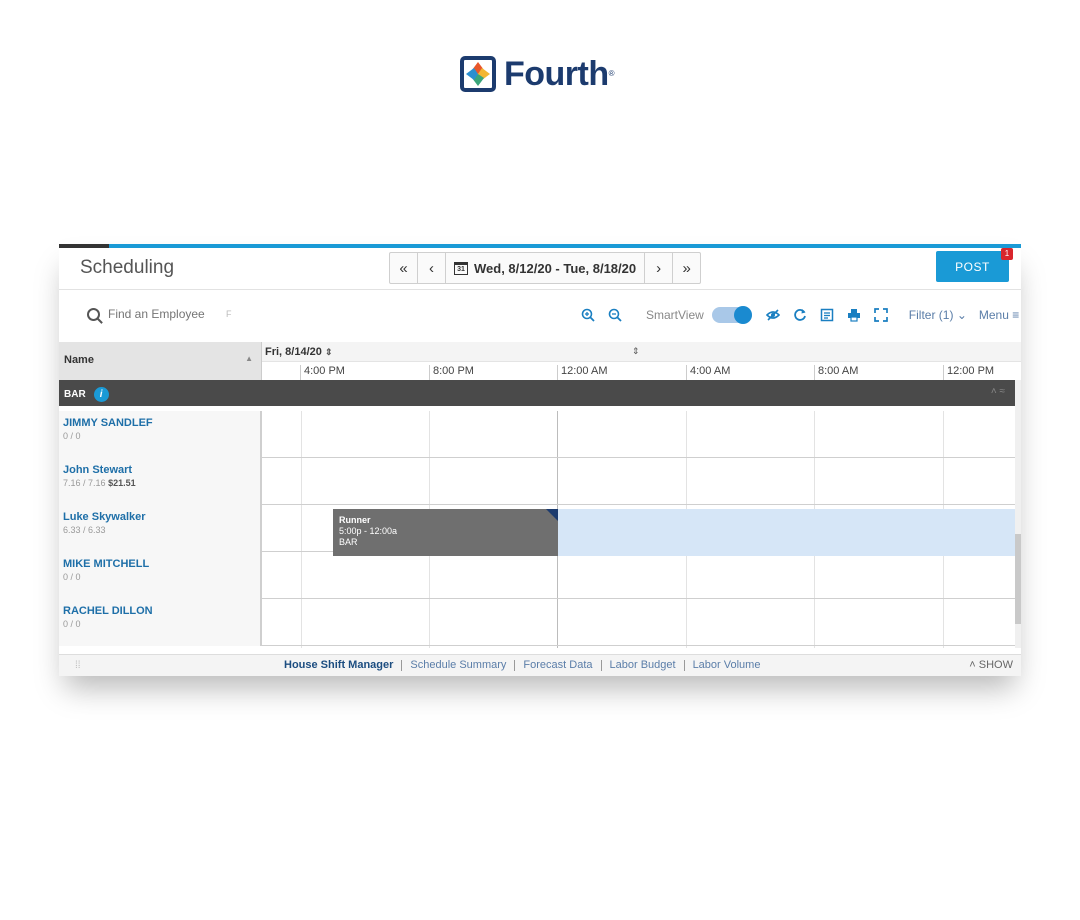 The height and width of the screenshot is (920, 1080). What do you see at coordinates (615, 315) in the screenshot?
I see `zoom-out-icon` at bounding box center [615, 315].